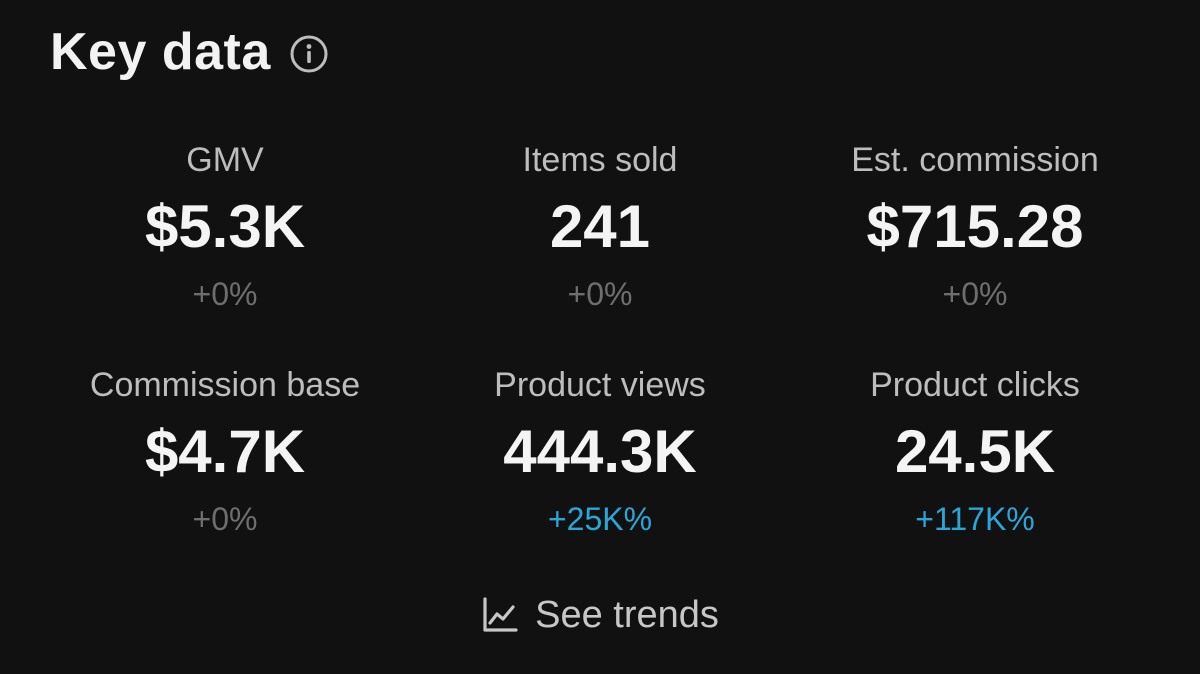  I want to click on metric-gmv: GMV $5.3K +0%, so click(225, 250).